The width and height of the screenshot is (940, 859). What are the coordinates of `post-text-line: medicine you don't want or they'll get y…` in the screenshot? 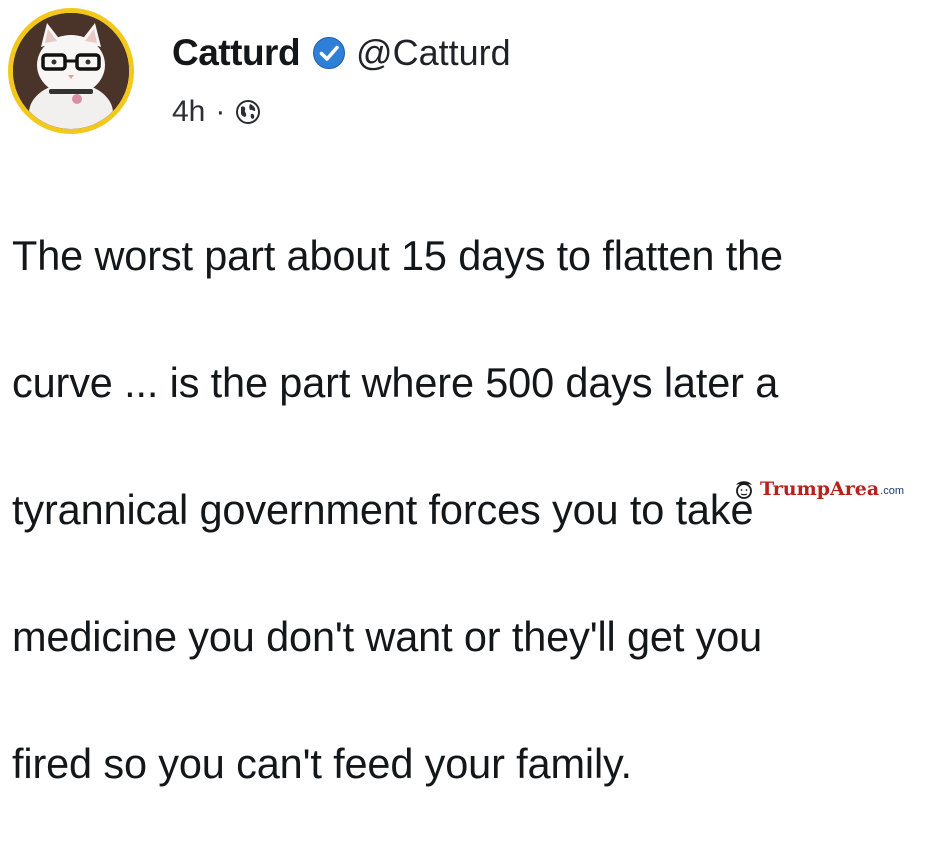 It's located at (387, 636).